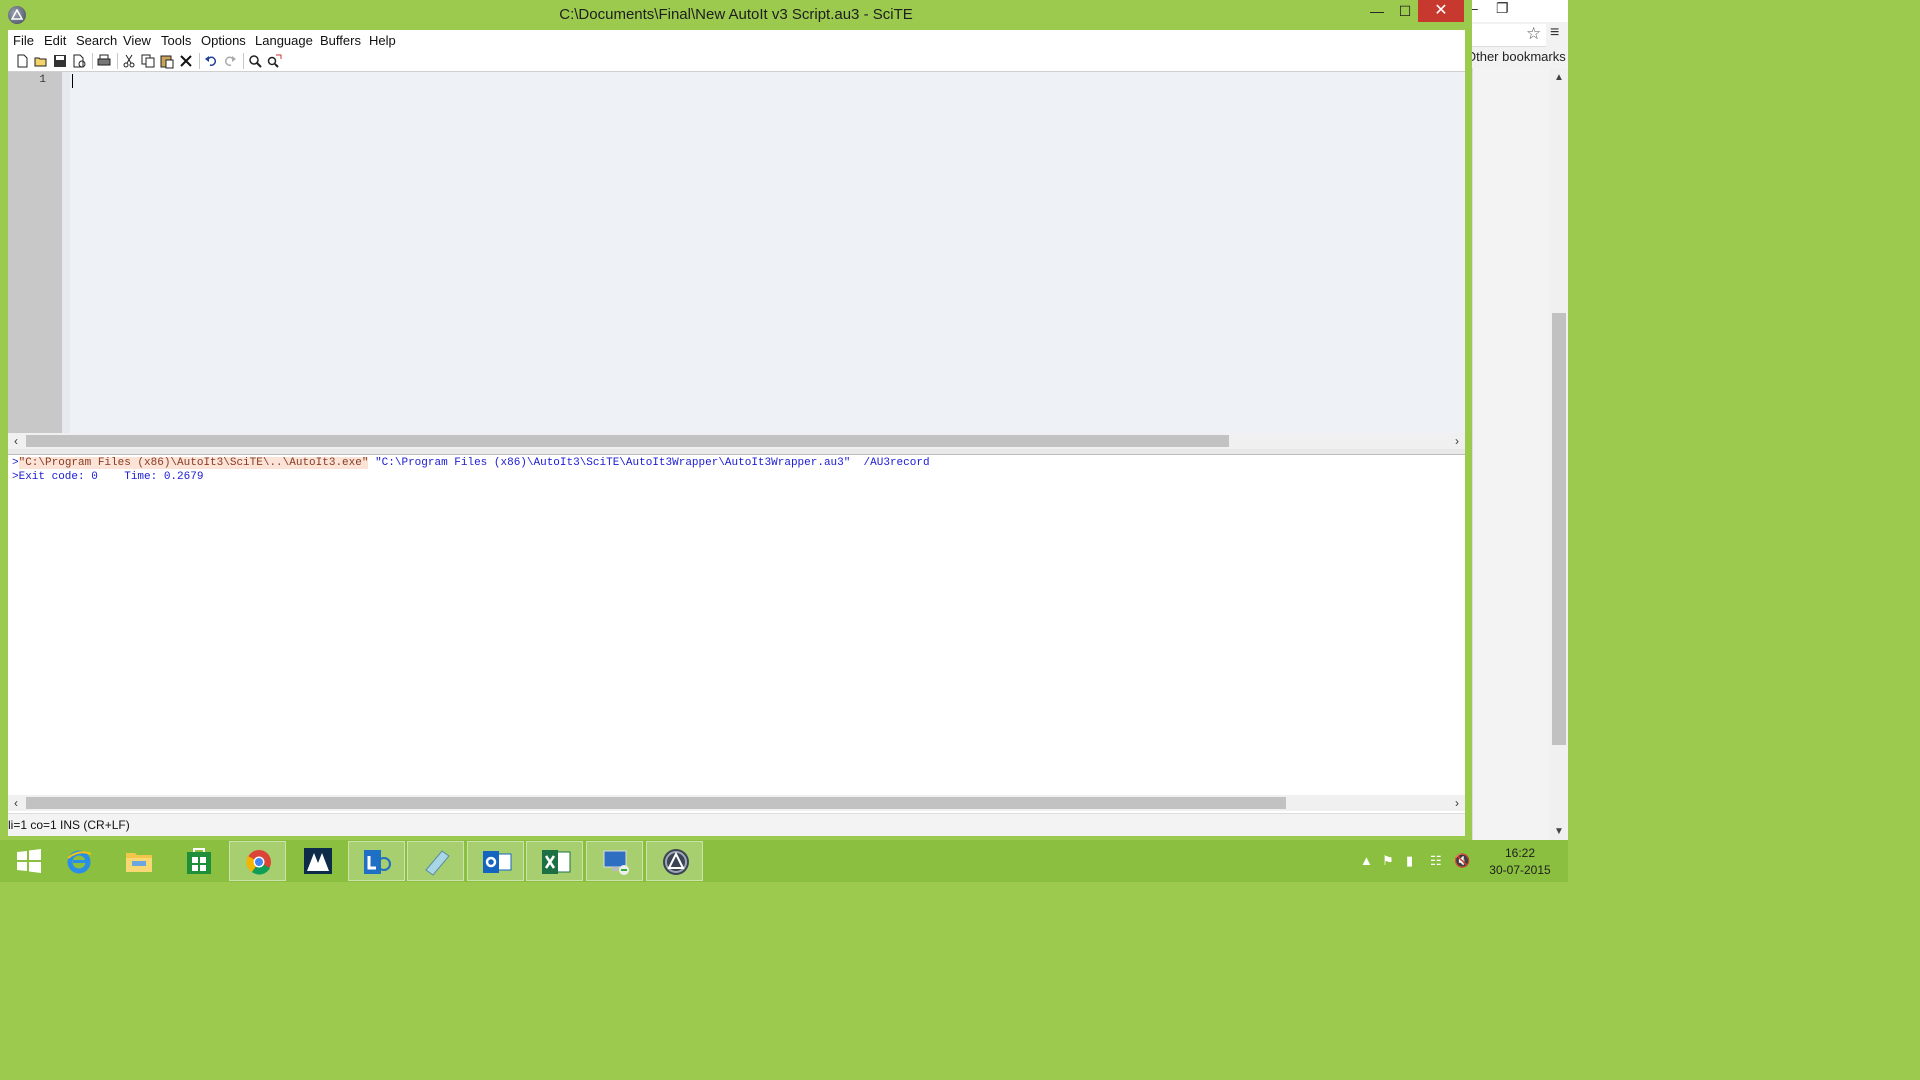 The width and height of the screenshot is (1920, 1080). Describe the element at coordinates (96, 40) in the screenshot. I see `menu-search: Search` at that location.